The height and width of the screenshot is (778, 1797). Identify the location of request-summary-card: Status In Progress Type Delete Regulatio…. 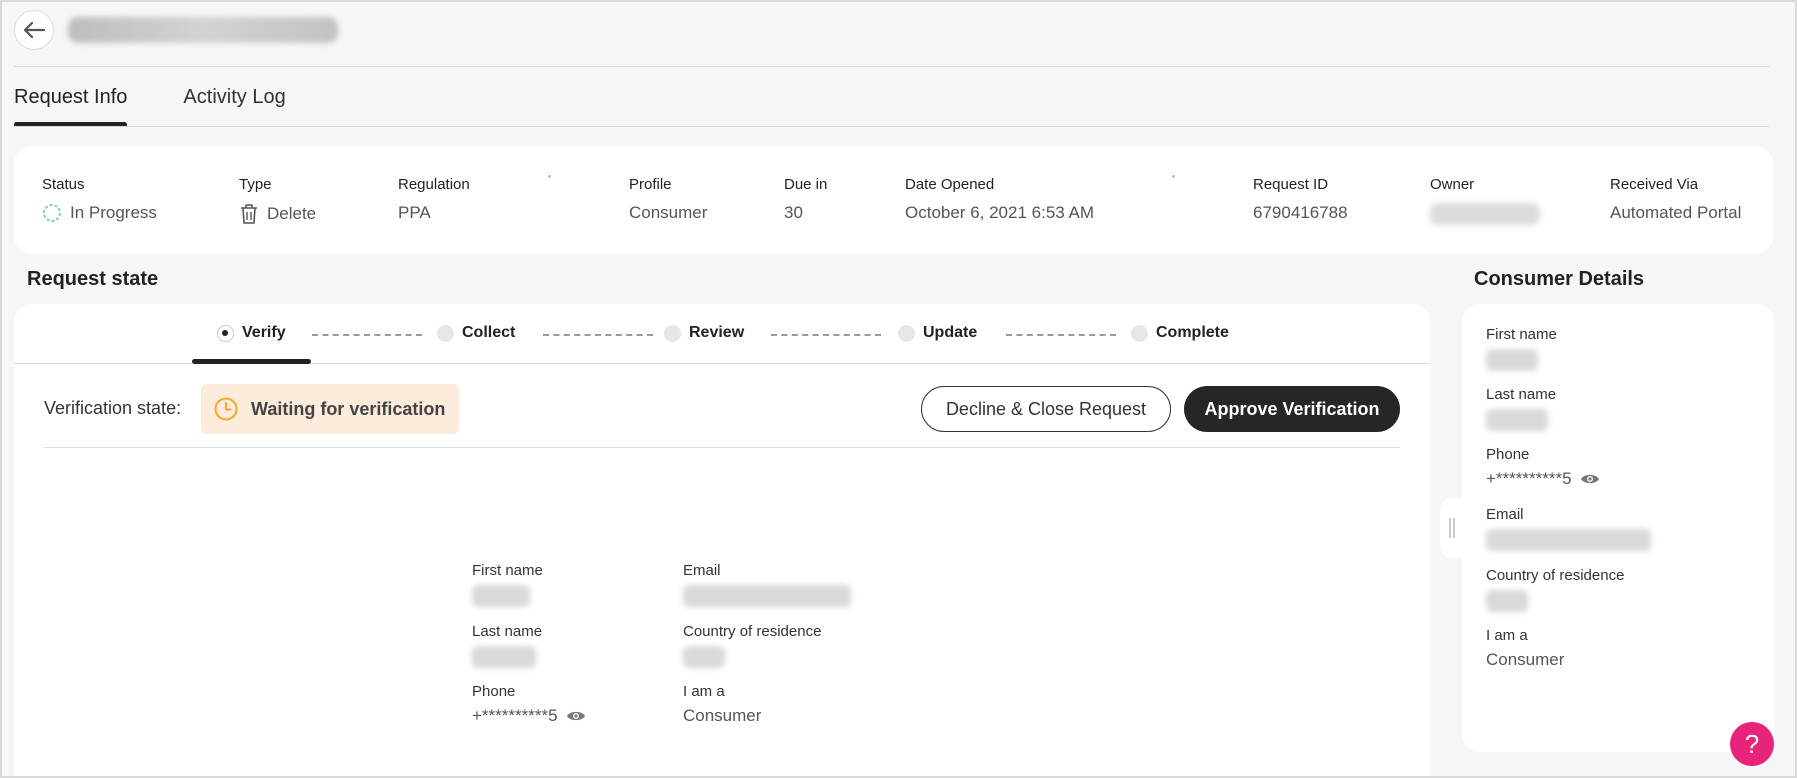
(893, 200).